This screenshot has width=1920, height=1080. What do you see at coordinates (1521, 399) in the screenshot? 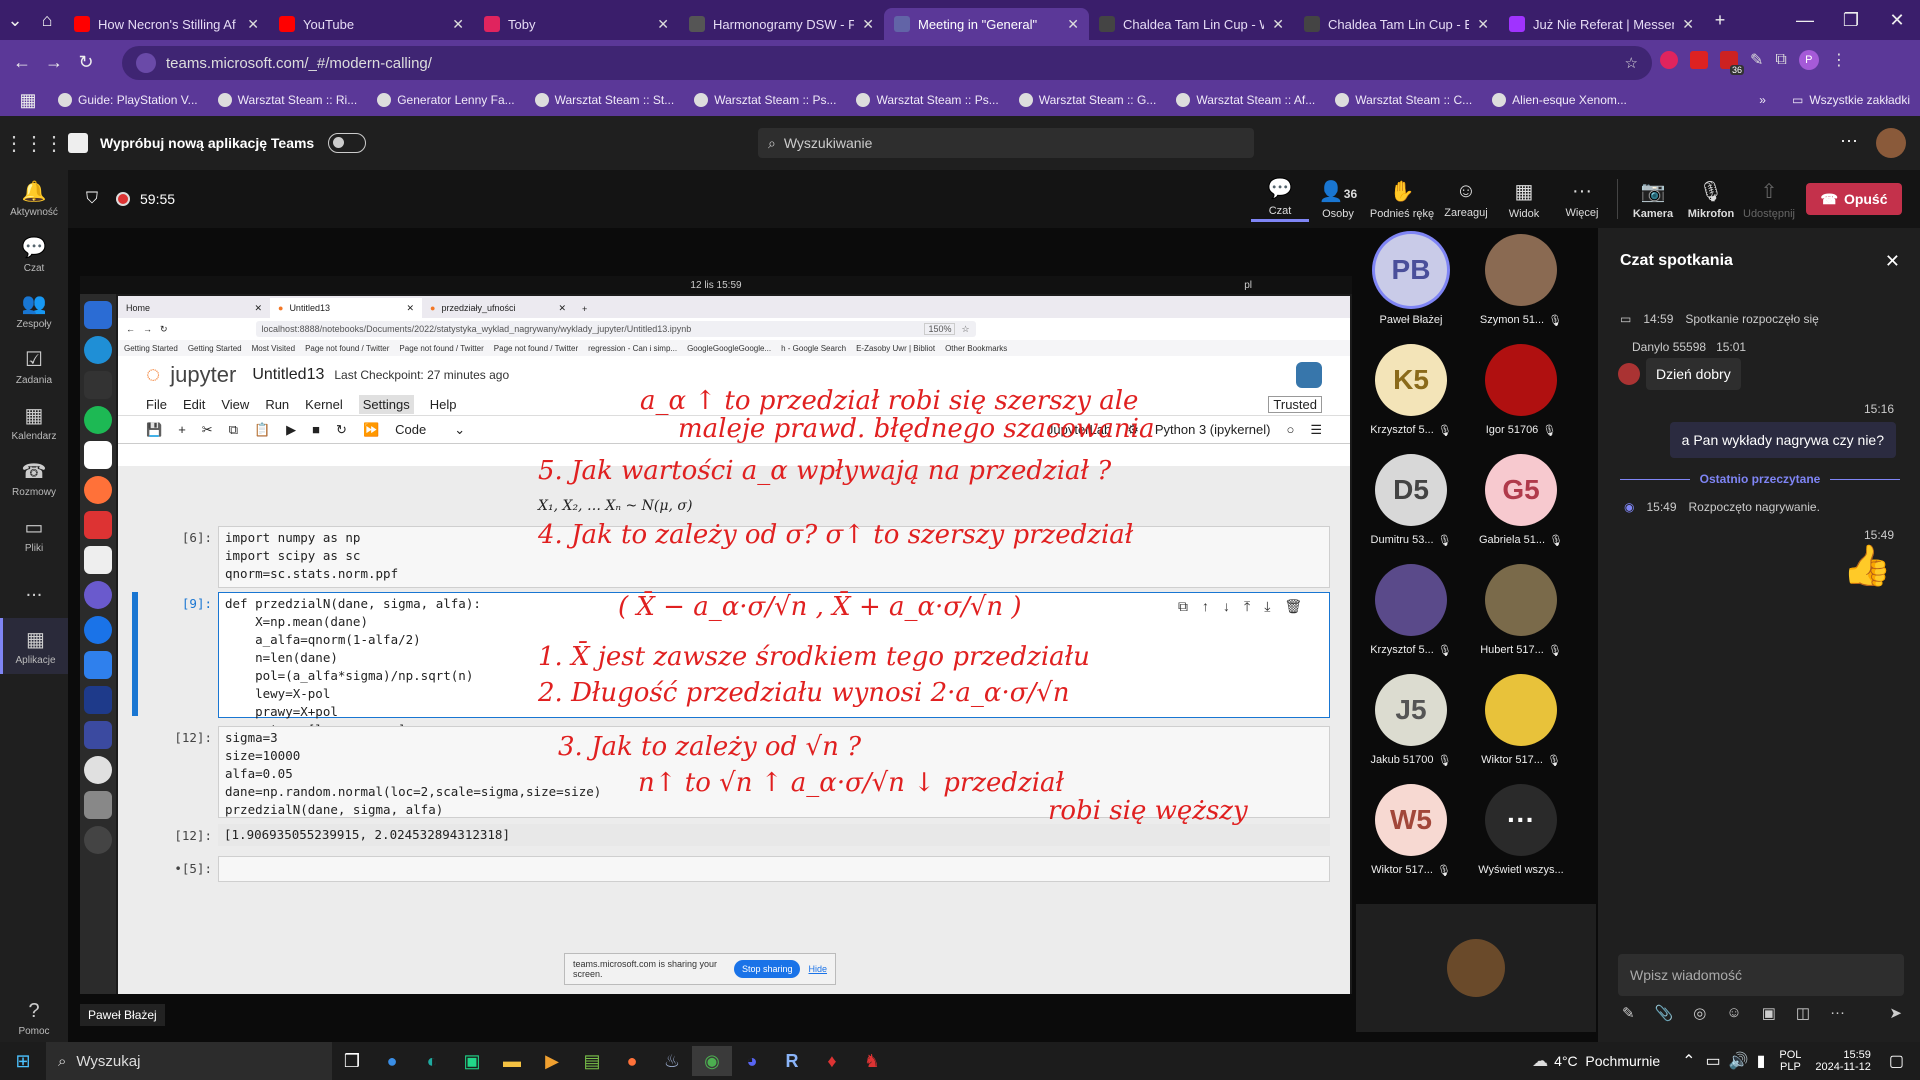
I see `participant-tile: Igor 51706 🎙` at bounding box center [1521, 399].